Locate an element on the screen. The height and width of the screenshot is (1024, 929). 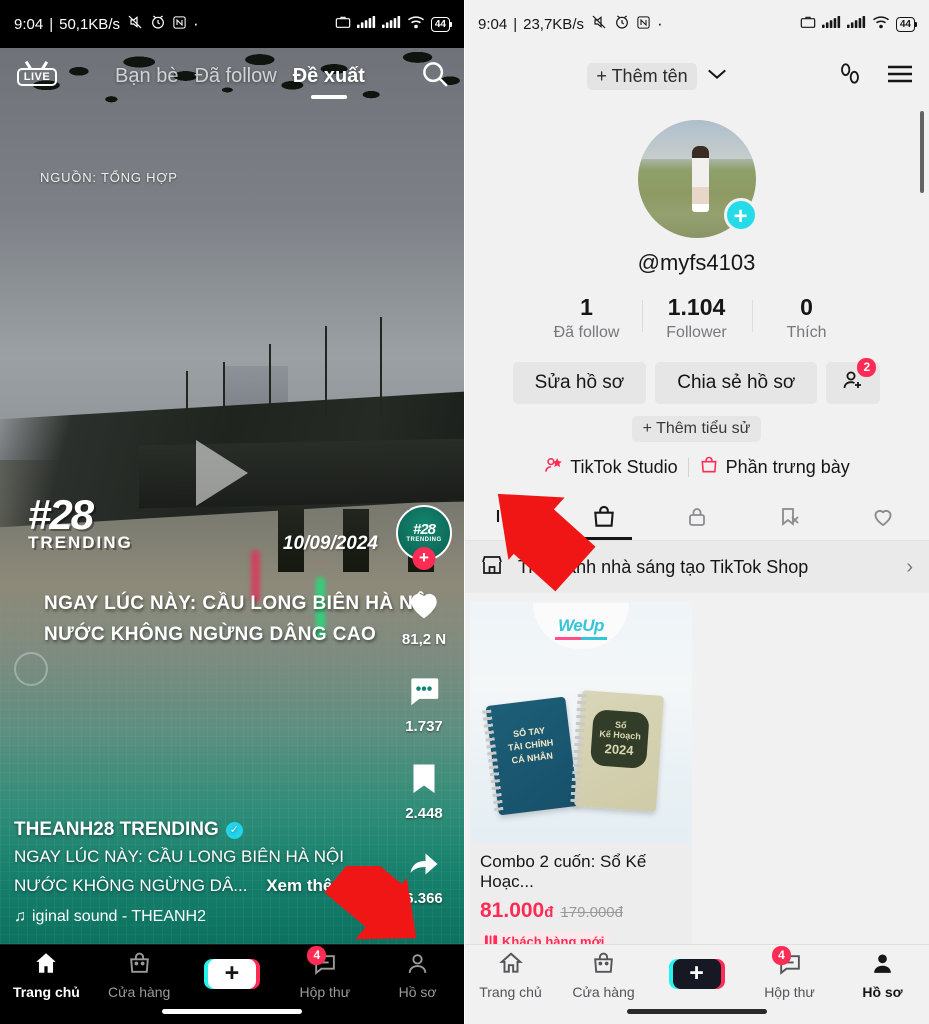
status-bar-left: 9:04 | 50,1KB/s · 44 is located at coordinates (232, 24).